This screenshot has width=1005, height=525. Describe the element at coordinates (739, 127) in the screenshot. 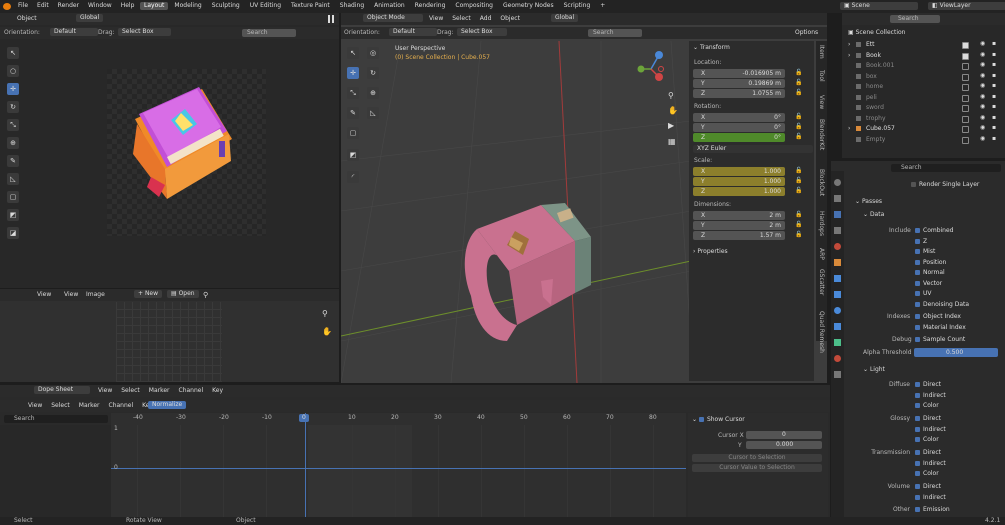

I see `rotation-row-y: Y 0°` at that location.